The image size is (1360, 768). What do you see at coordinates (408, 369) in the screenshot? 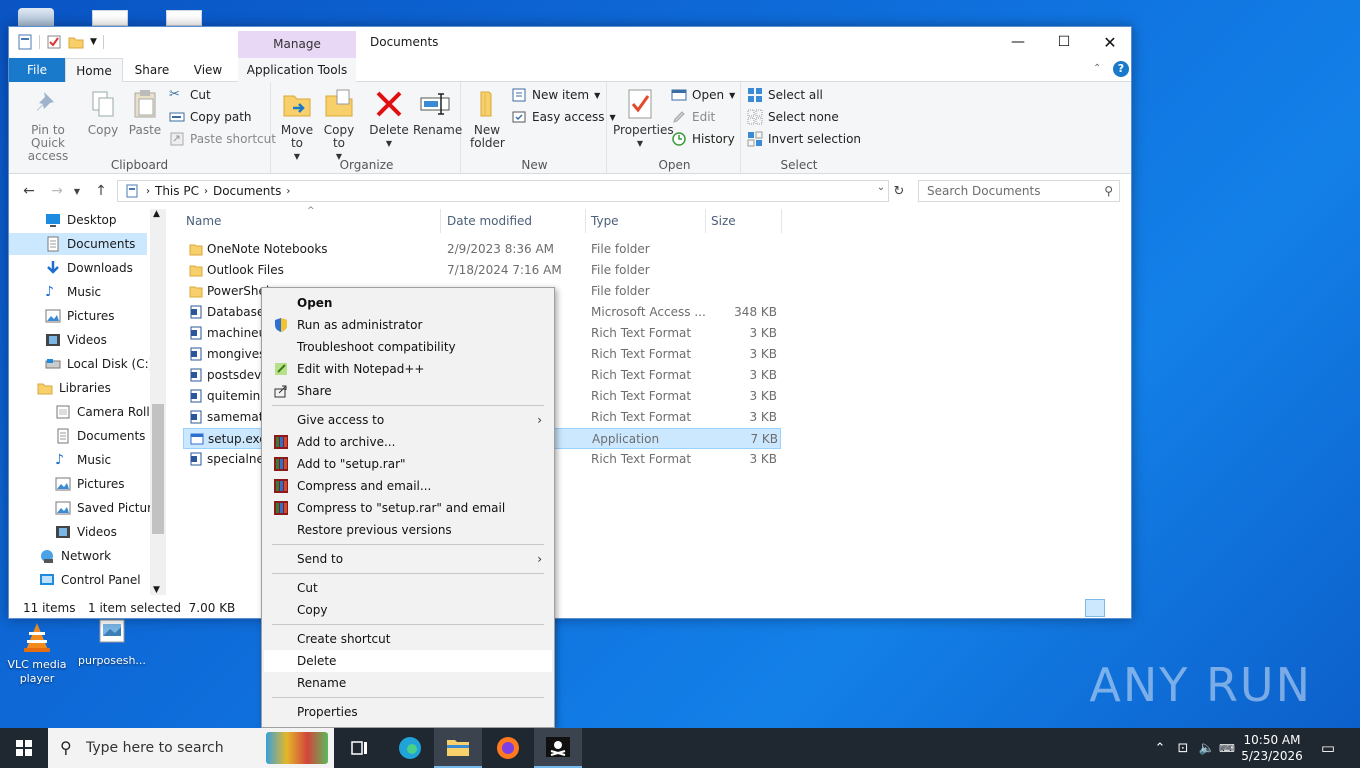
I see `menu-item-notepadpp: Edit with Notepad++` at bounding box center [408, 369].